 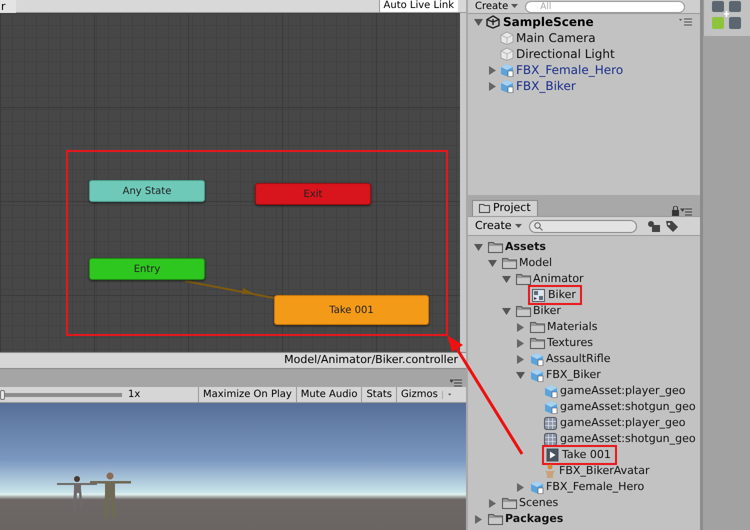 What do you see at coordinates (671, 226) in the screenshot?
I see `tag-icon` at bounding box center [671, 226].